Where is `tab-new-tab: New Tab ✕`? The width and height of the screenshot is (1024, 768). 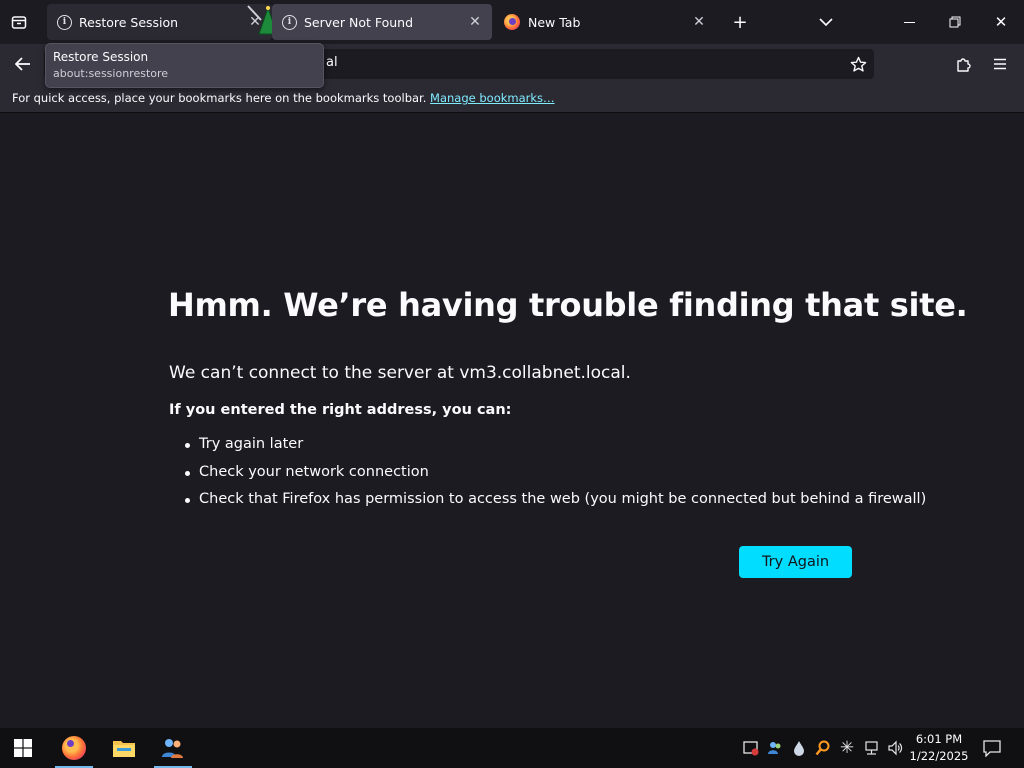 tab-new-tab: New Tab ✕ is located at coordinates (605, 22).